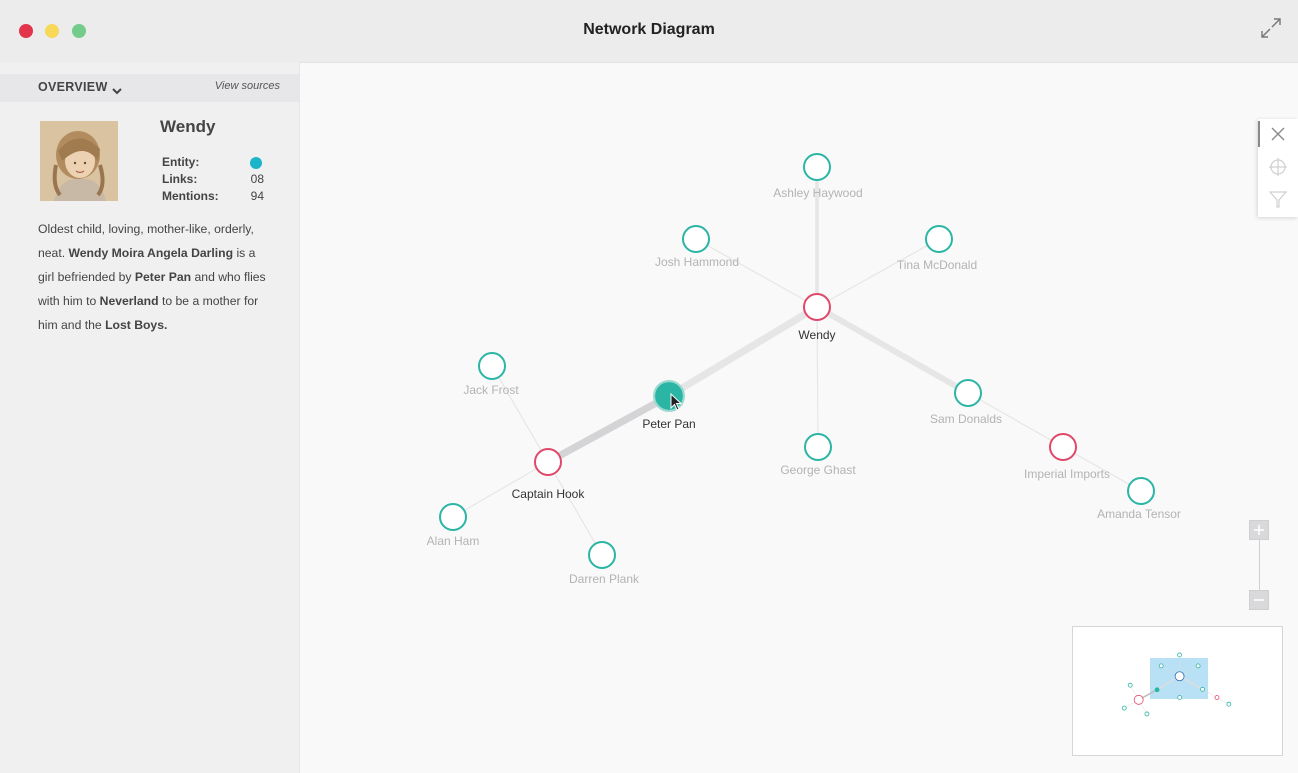 The height and width of the screenshot is (773, 1298). Describe the element at coordinates (1229, 704) in the screenshot. I see `minimap-node-amanda` at that location.